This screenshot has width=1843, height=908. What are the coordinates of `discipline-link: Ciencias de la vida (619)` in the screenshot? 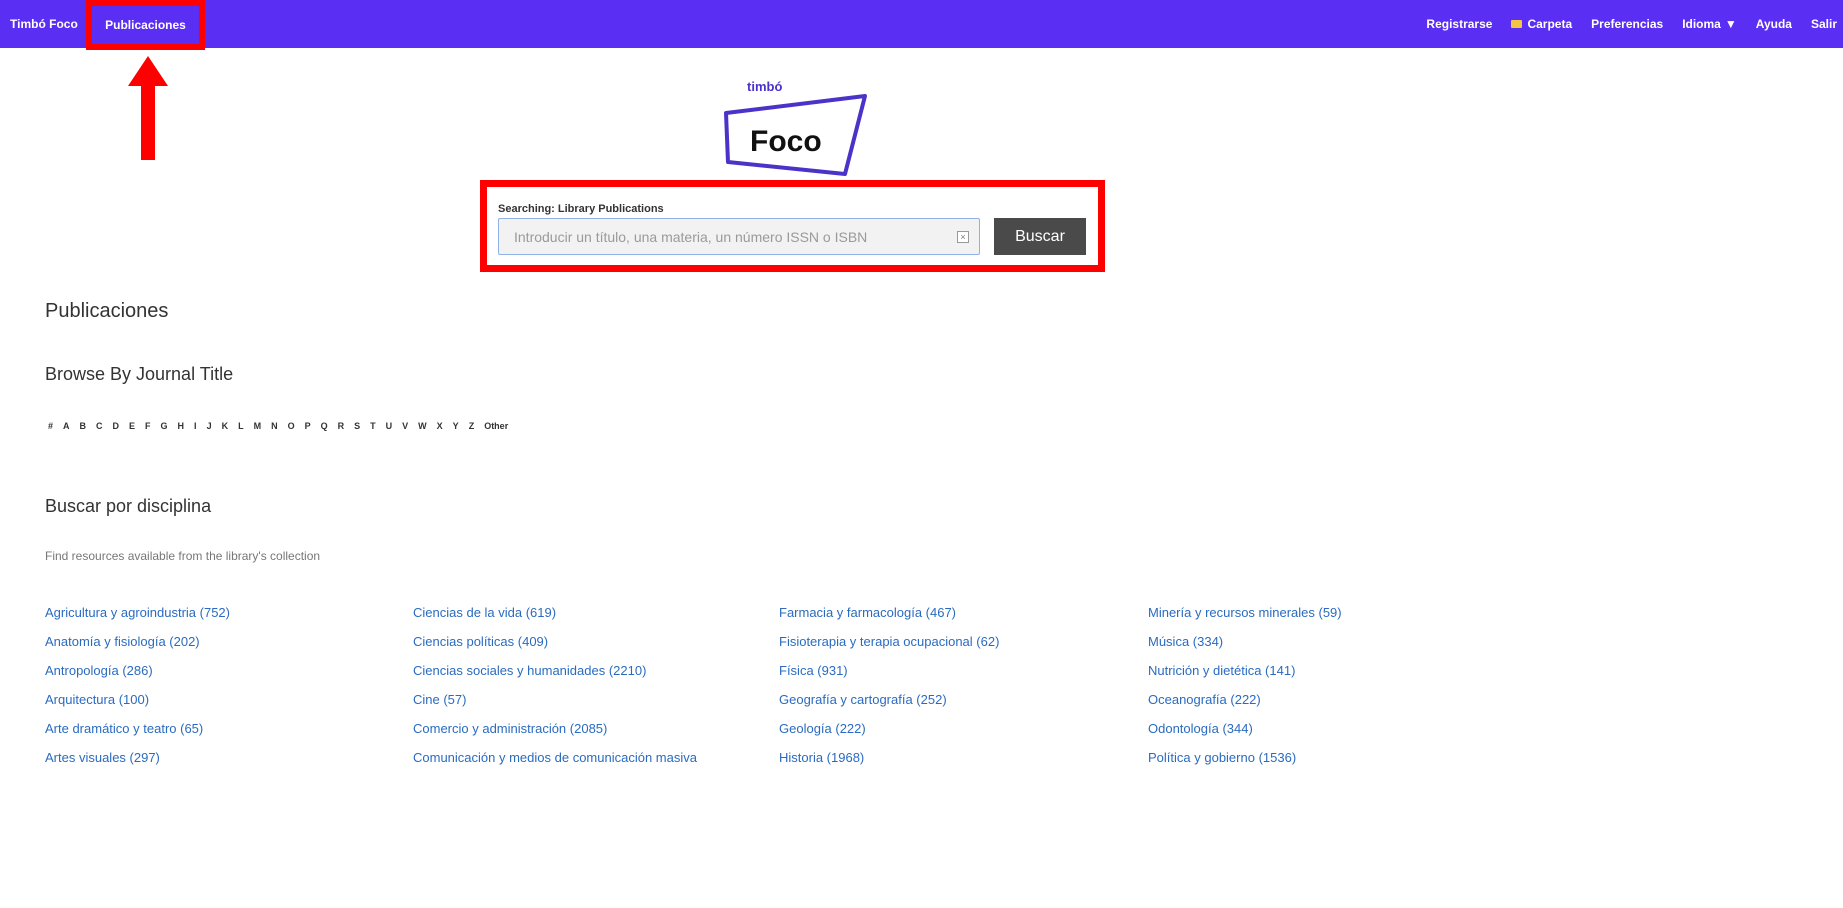 It's located at (596, 613).